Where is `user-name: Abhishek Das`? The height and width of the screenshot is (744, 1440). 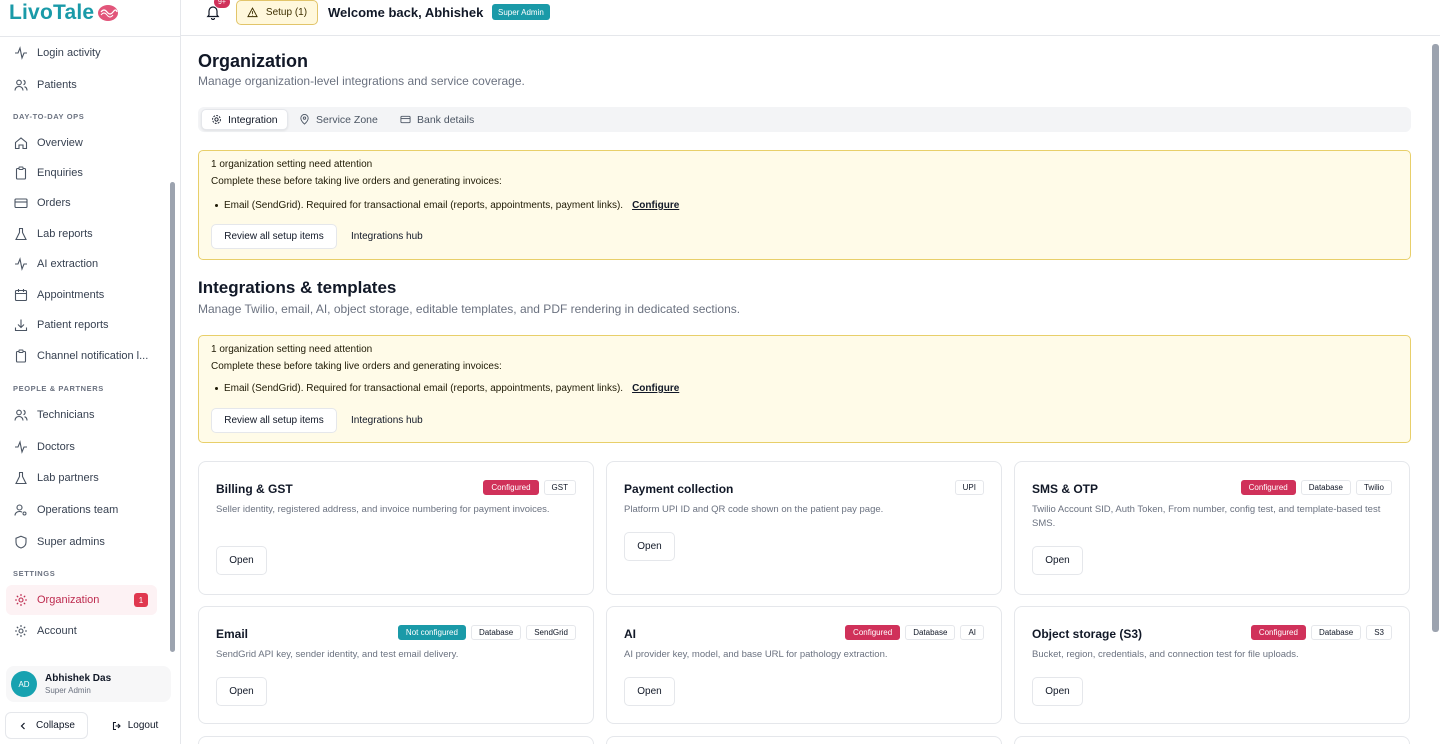 user-name: Abhishek Das is located at coordinates (78, 678).